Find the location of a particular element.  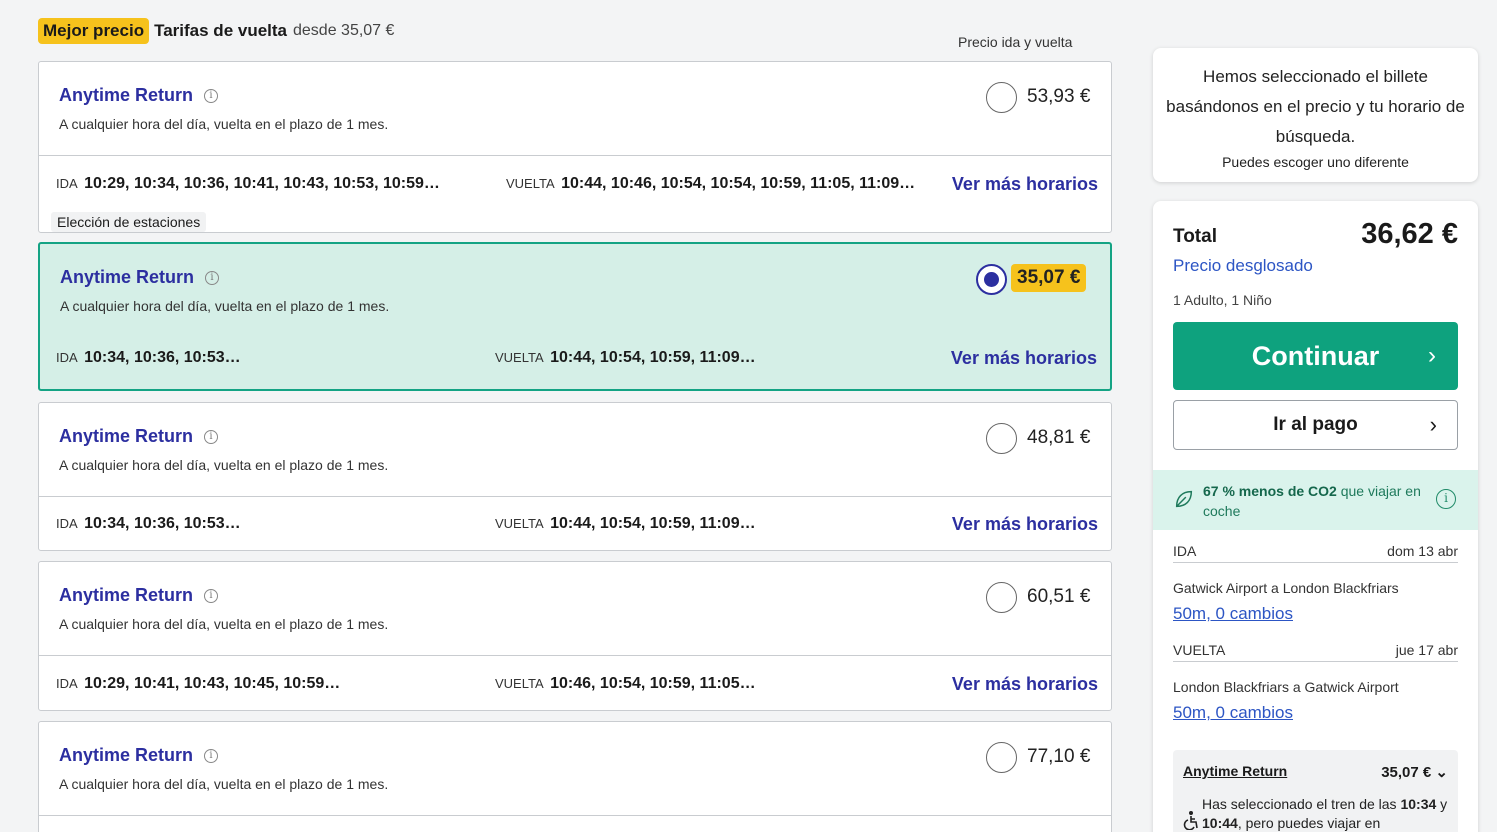

go-to-payment-label: Ir al pago is located at coordinates (1315, 424).